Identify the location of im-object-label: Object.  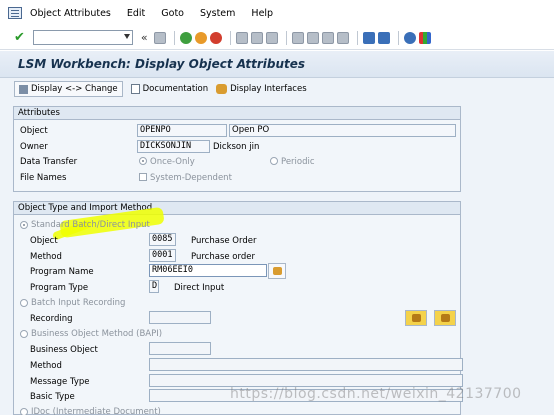
(44, 241).